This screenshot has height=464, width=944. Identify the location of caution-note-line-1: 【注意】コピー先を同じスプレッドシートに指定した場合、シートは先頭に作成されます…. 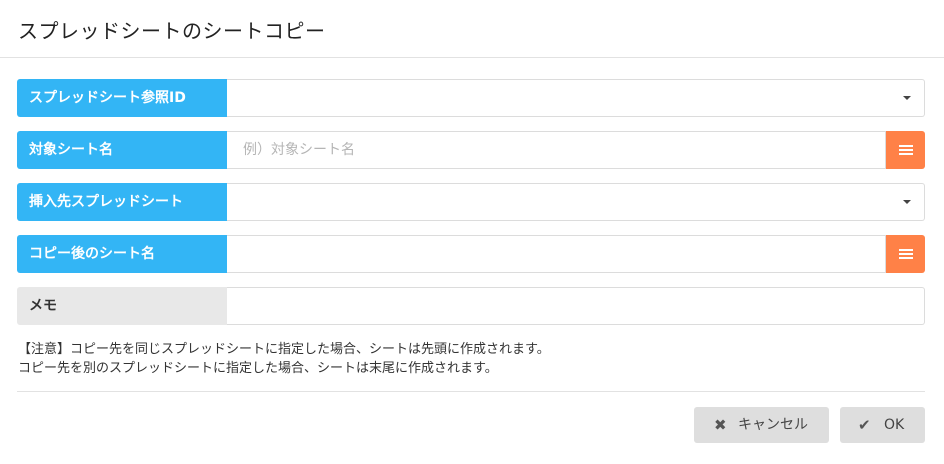
(284, 349).